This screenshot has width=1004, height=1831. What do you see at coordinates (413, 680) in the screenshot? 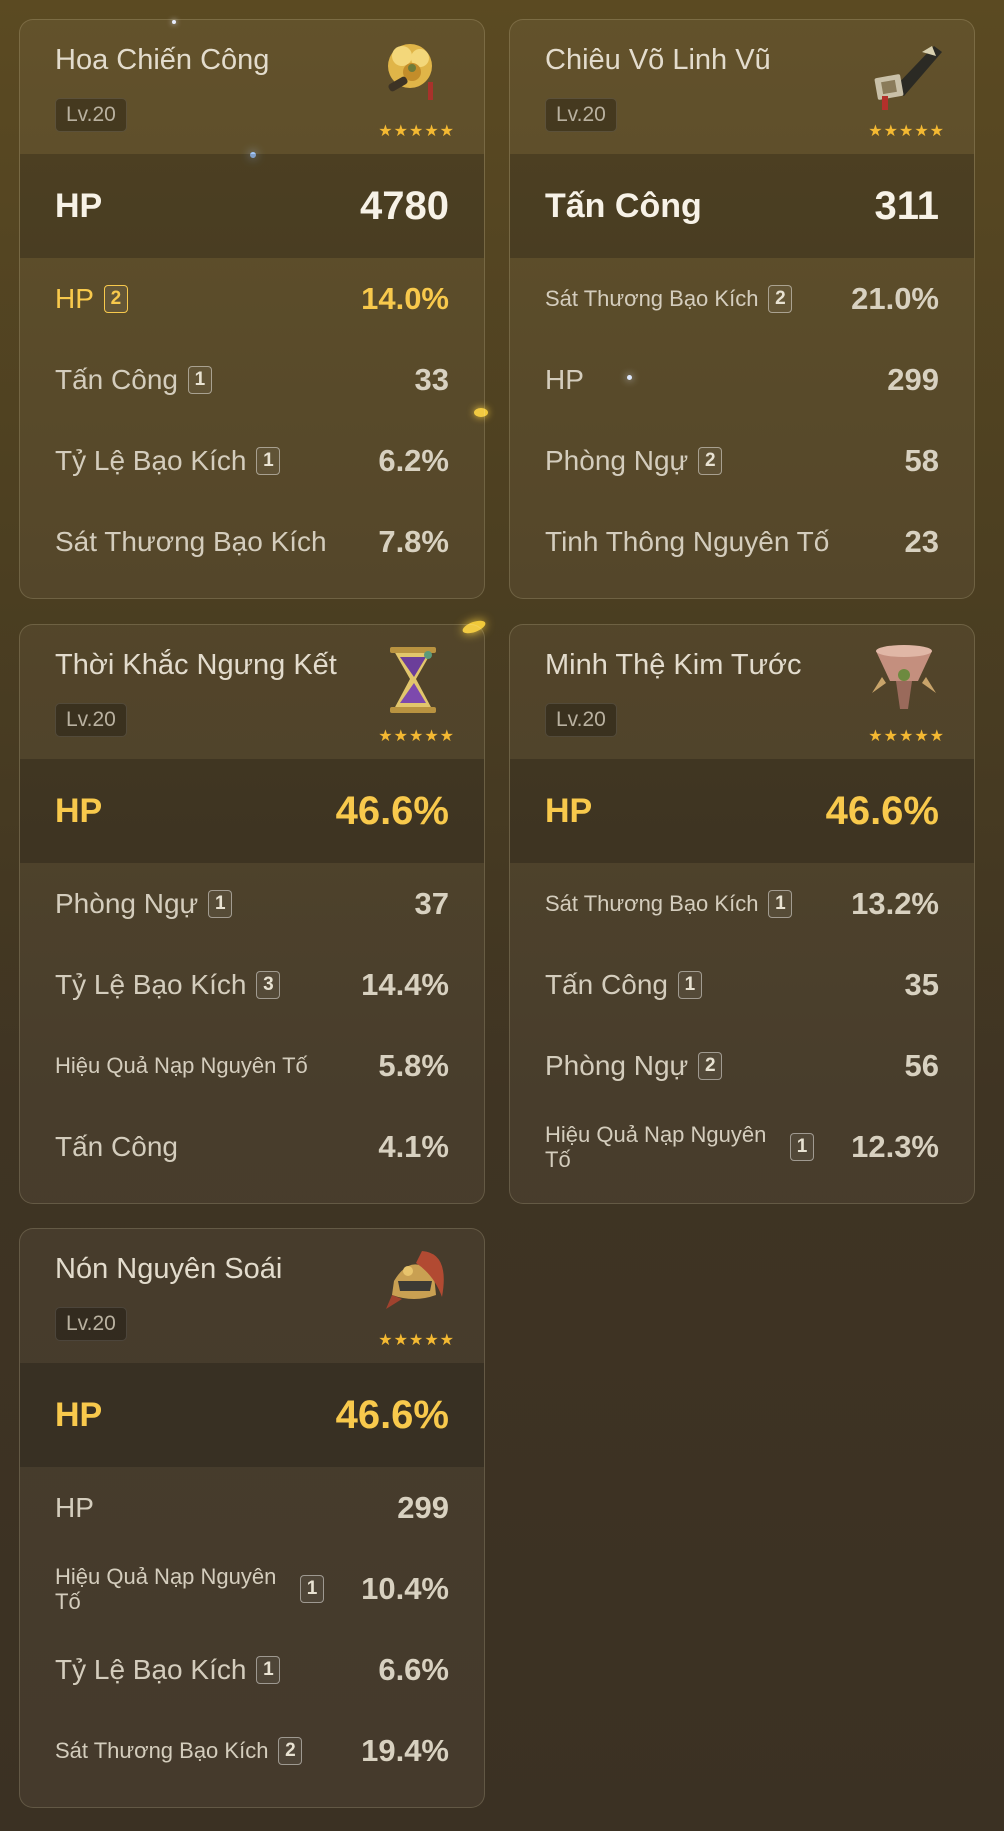
I see `hourglass-artifact-icon` at bounding box center [413, 680].